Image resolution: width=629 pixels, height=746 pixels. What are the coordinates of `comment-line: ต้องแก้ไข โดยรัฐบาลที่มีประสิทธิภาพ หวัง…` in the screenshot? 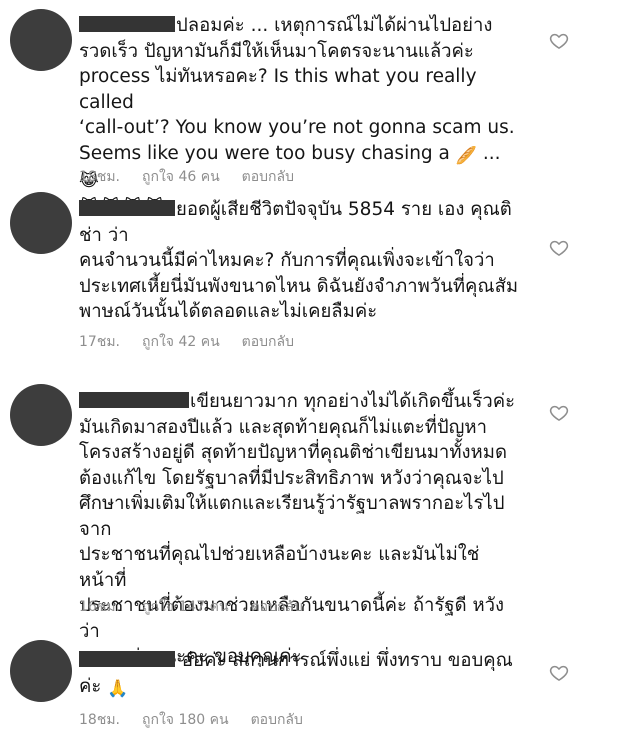 It's located at (291, 478).